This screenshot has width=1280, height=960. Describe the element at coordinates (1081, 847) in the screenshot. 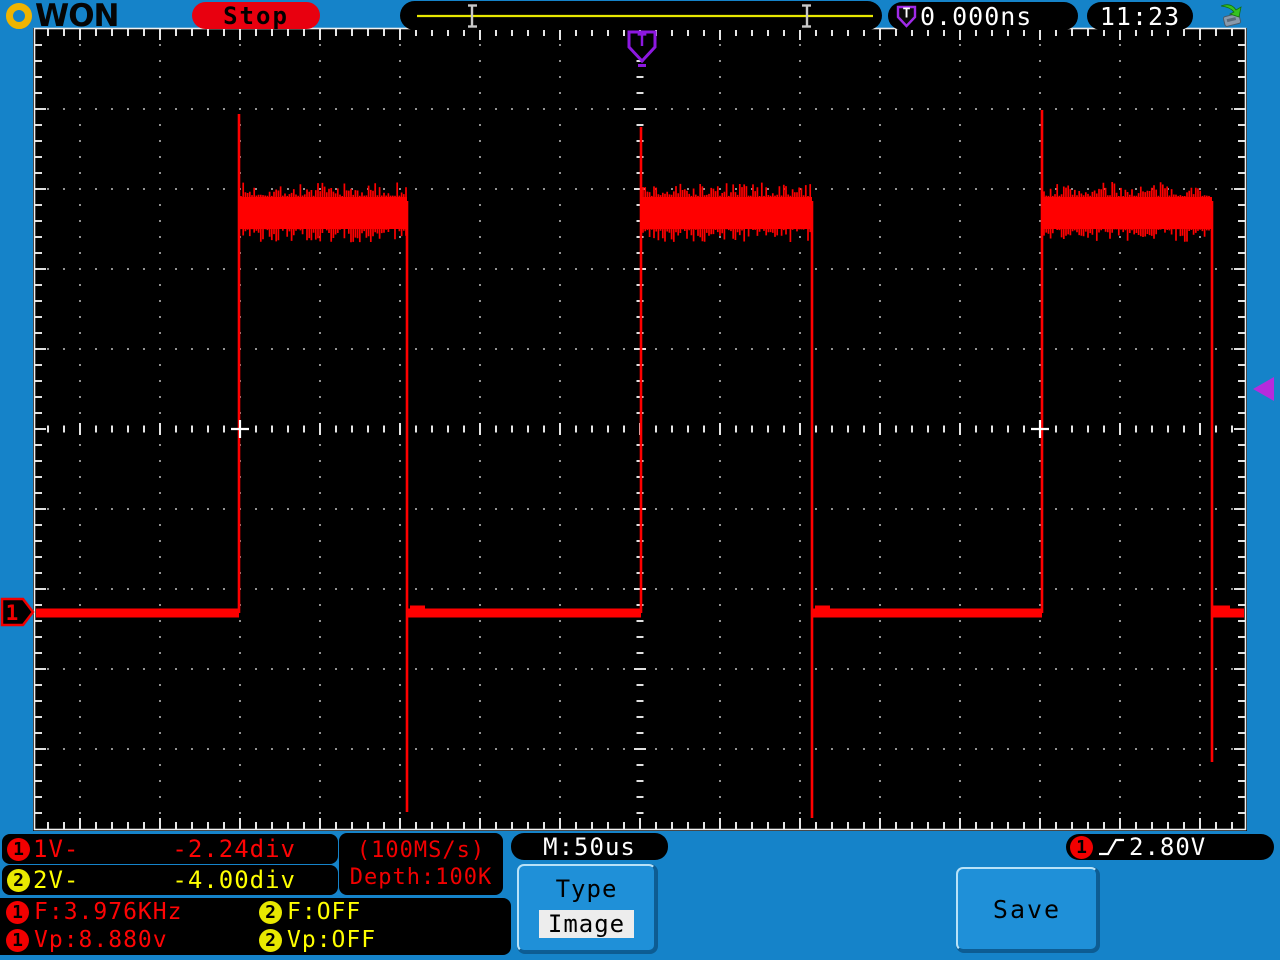

I see `trigger-source-badge: 1` at that location.